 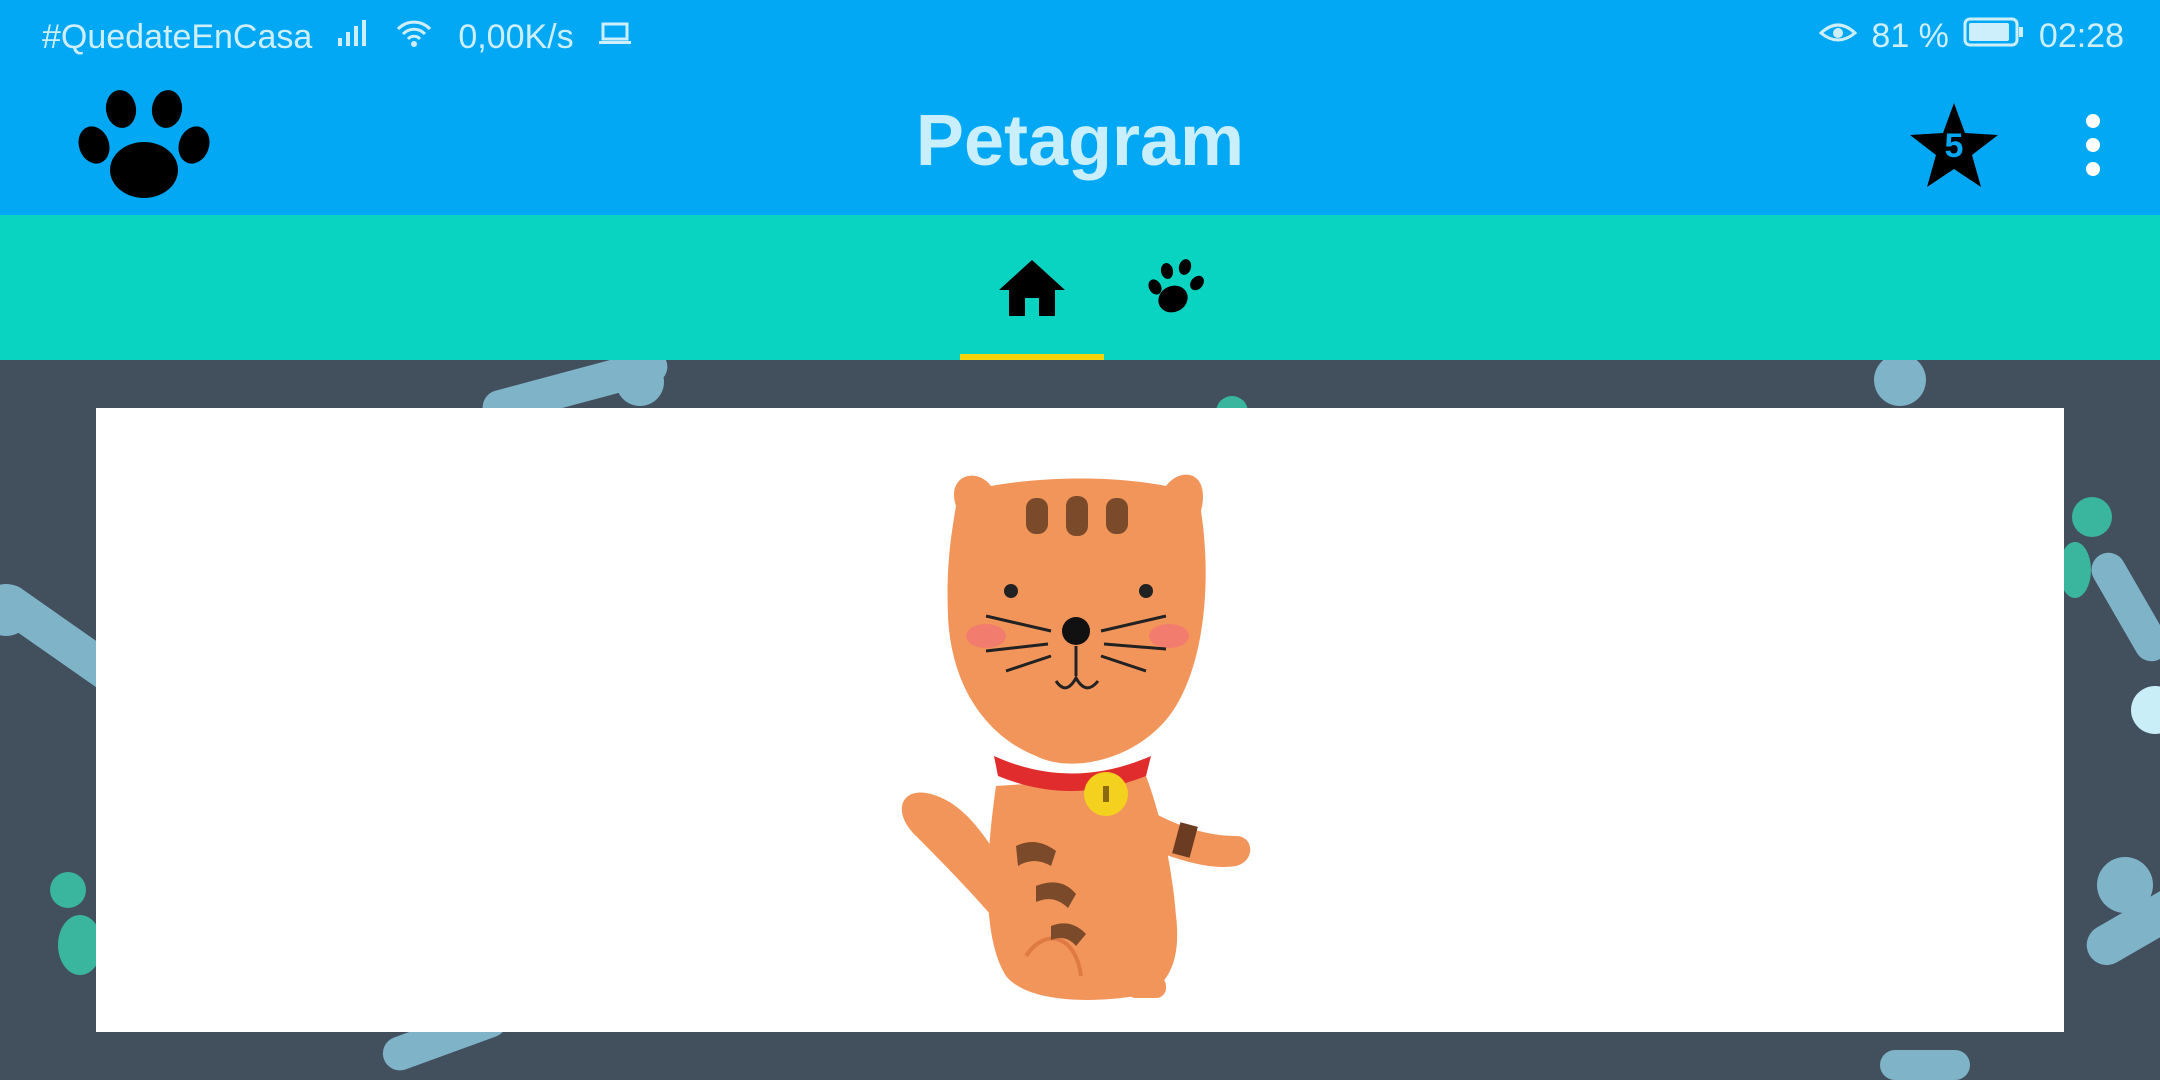 What do you see at coordinates (1076, 737) in the screenshot?
I see `cat-illustration` at bounding box center [1076, 737].